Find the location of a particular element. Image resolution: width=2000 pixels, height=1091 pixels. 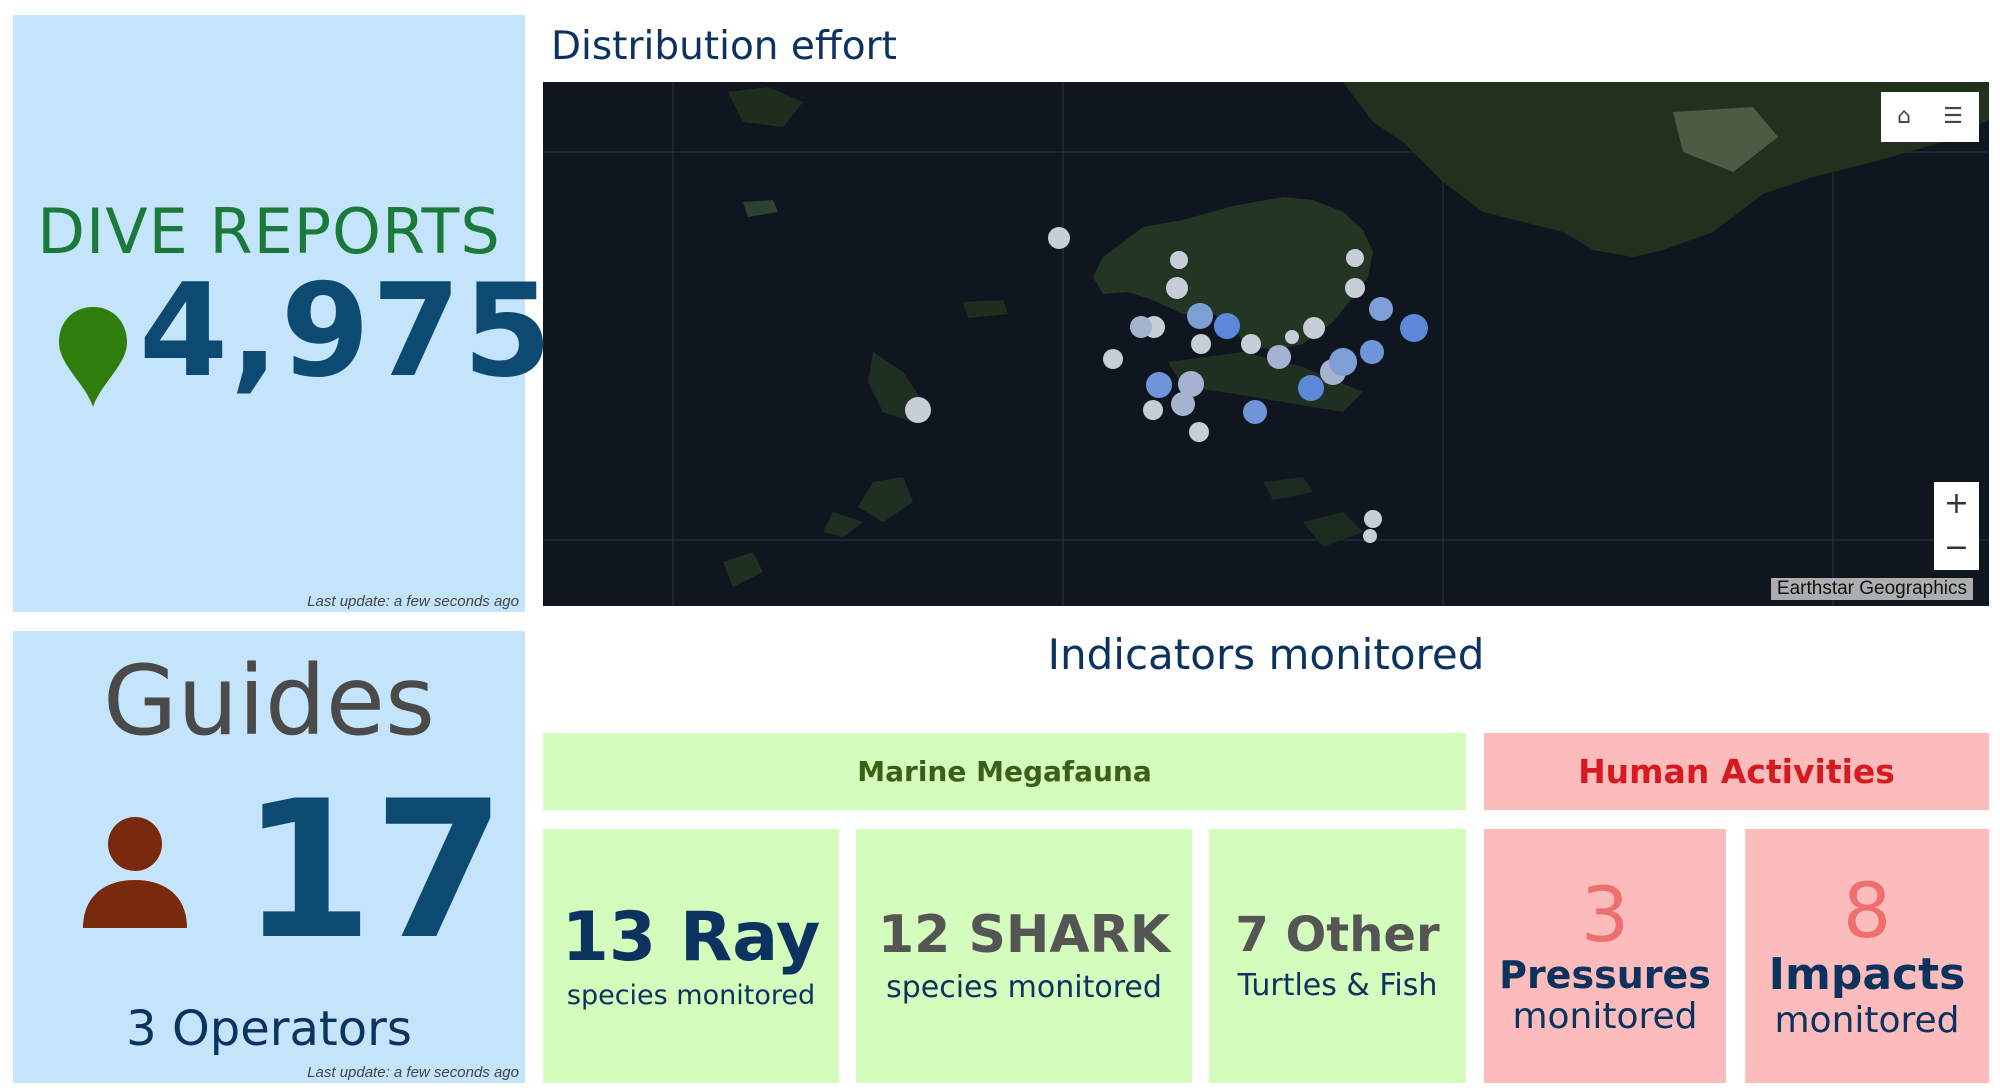

human-activities-label: Human Activities is located at coordinates (1736, 771).